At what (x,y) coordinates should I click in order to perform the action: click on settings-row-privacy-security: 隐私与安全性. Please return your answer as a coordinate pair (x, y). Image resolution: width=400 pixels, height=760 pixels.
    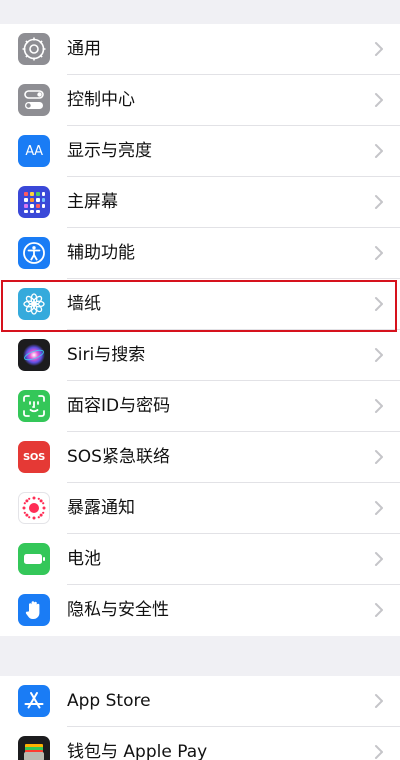
    Looking at the image, I should click on (200, 610).